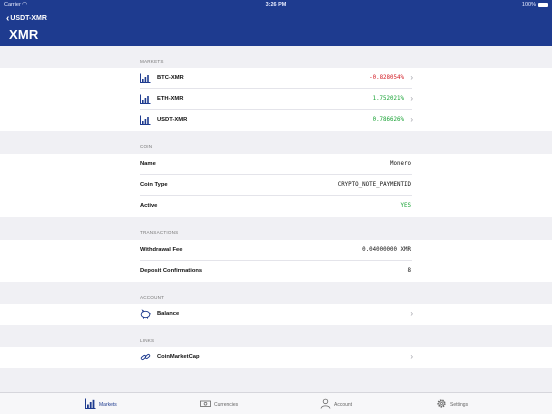 The height and width of the screenshot is (414, 552). I want to click on status-bar: Carrier ◠ 3:26 PM 100%, so click(276, 6).